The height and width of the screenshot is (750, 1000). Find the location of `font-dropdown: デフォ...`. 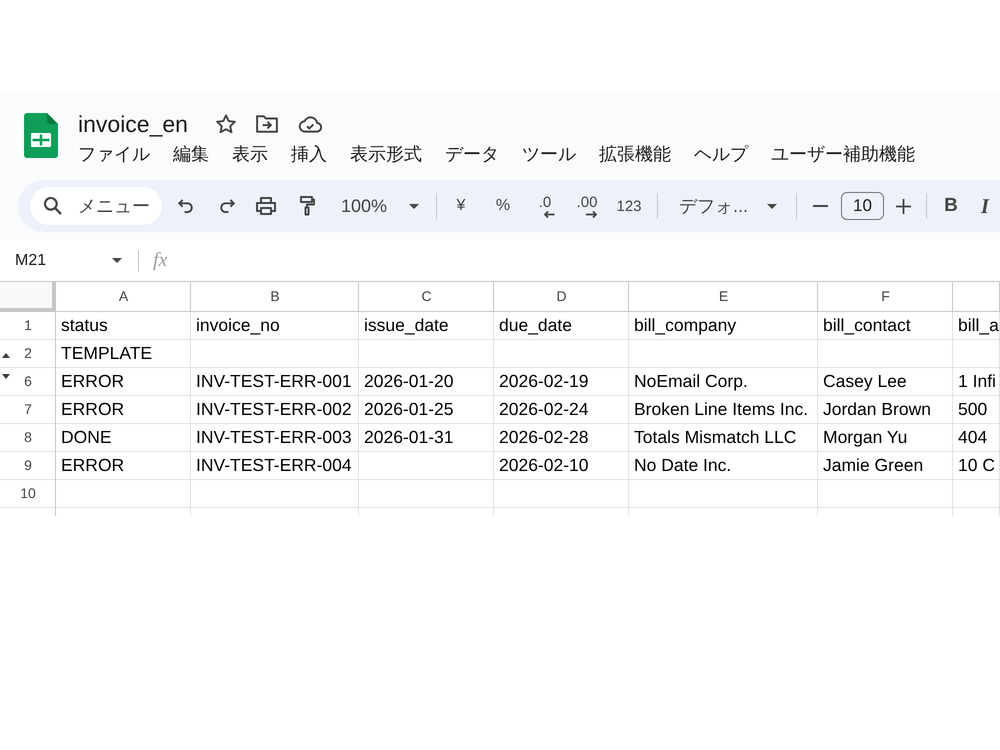

font-dropdown: デフォ... is located at coordinates (725, 206).